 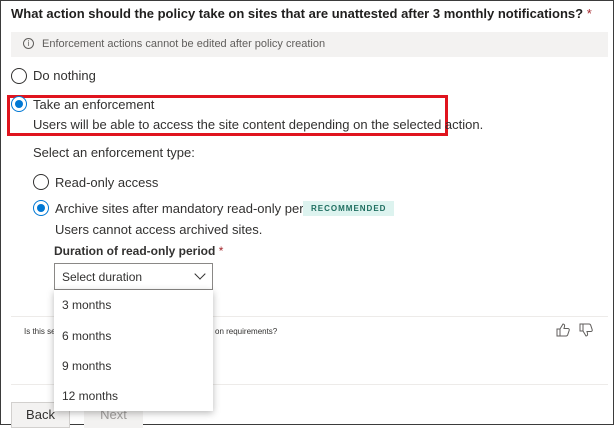 What do you see at coordinates (86, 366) in the screenshot?
I see `duration-option: 9 months` at bounding box center [86, 366].